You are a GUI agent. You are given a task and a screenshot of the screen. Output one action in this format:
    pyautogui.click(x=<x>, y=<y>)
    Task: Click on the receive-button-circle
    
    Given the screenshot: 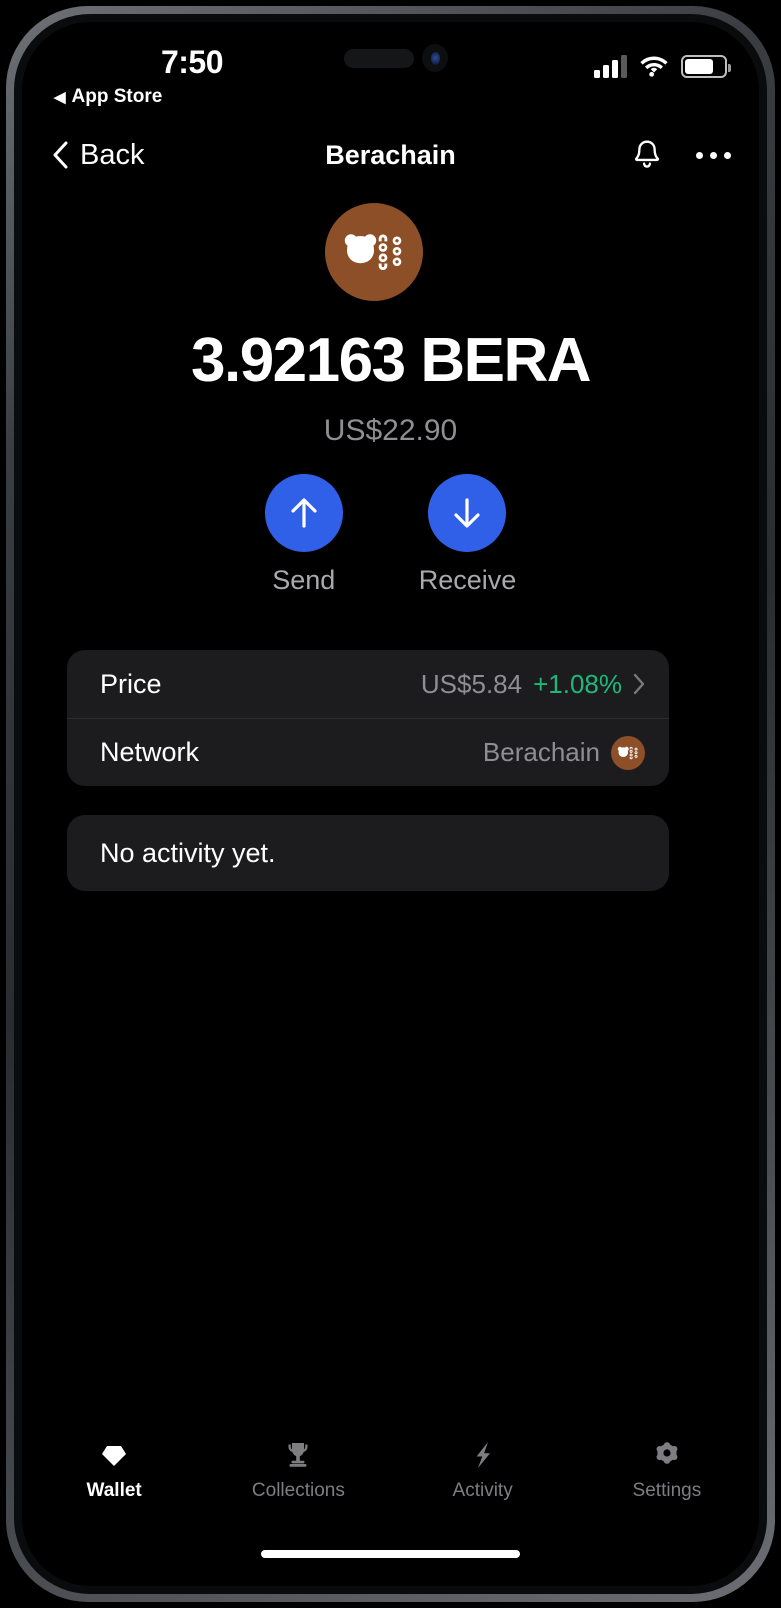 What is the action you would take?
    pyautogui.click(x=467, y=513)
    